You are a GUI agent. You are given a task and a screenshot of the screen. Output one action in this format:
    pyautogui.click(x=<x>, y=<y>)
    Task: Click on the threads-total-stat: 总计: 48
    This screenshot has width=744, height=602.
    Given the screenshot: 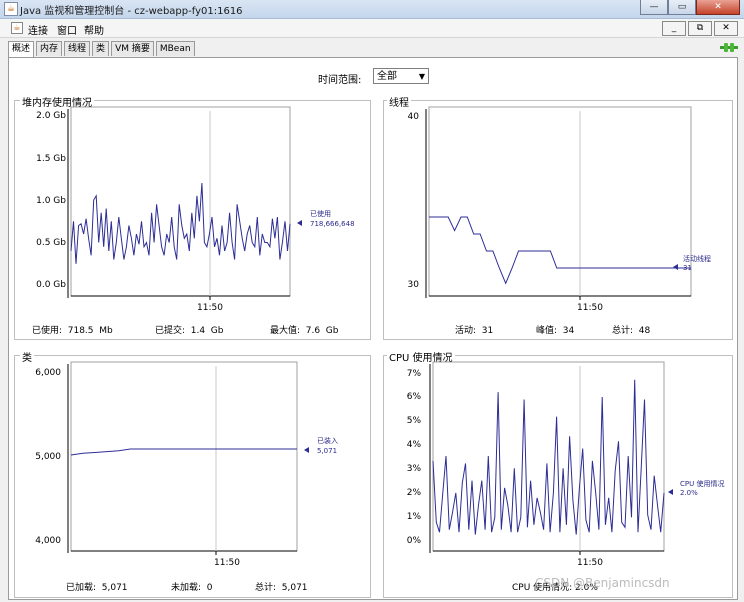 What is the action you would take?
    pyautogui.click(x=631, y=331)
    